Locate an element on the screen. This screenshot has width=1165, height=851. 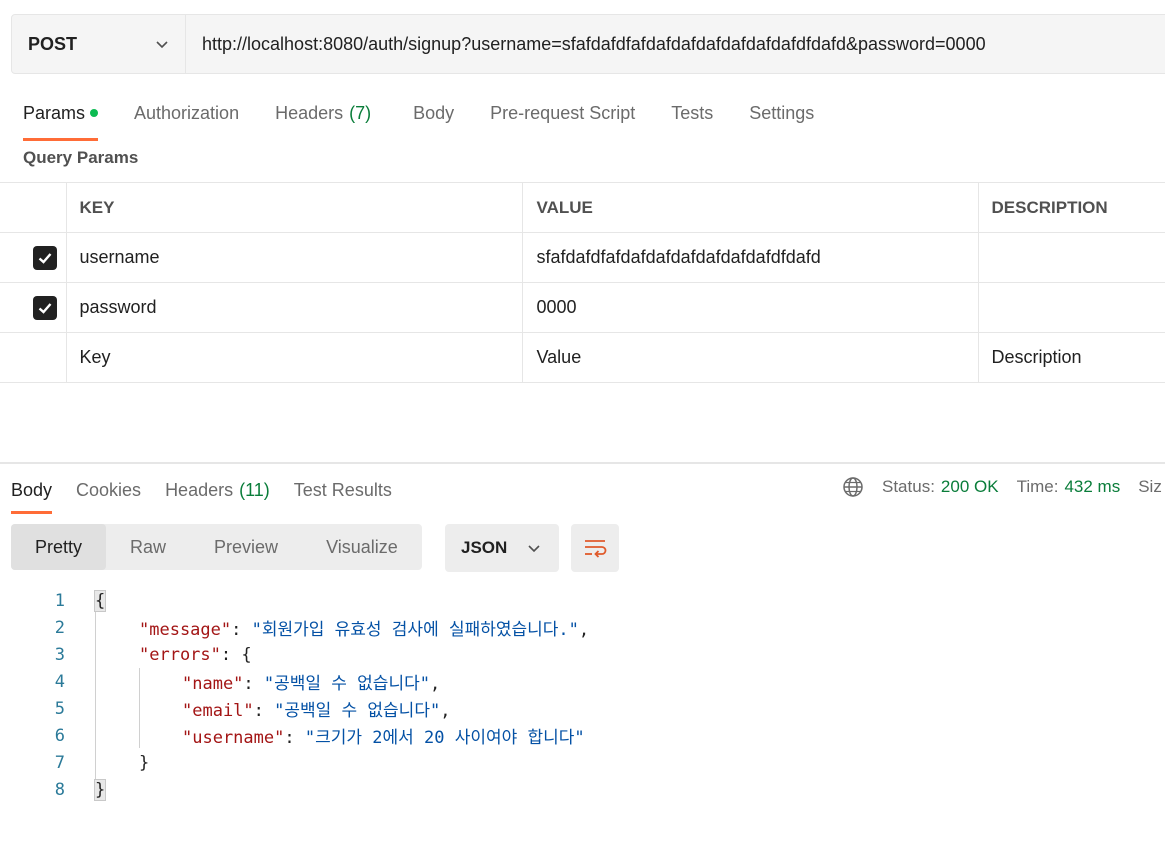
param-value: 0000 is located at coordinates (750, 307).